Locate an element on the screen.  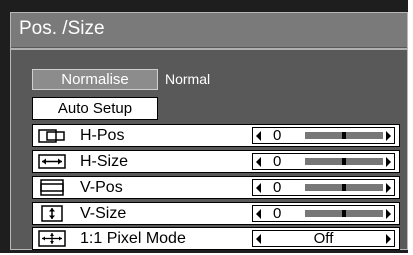
v-size-row: V-Size 0 is located at coordinates (216, 213).